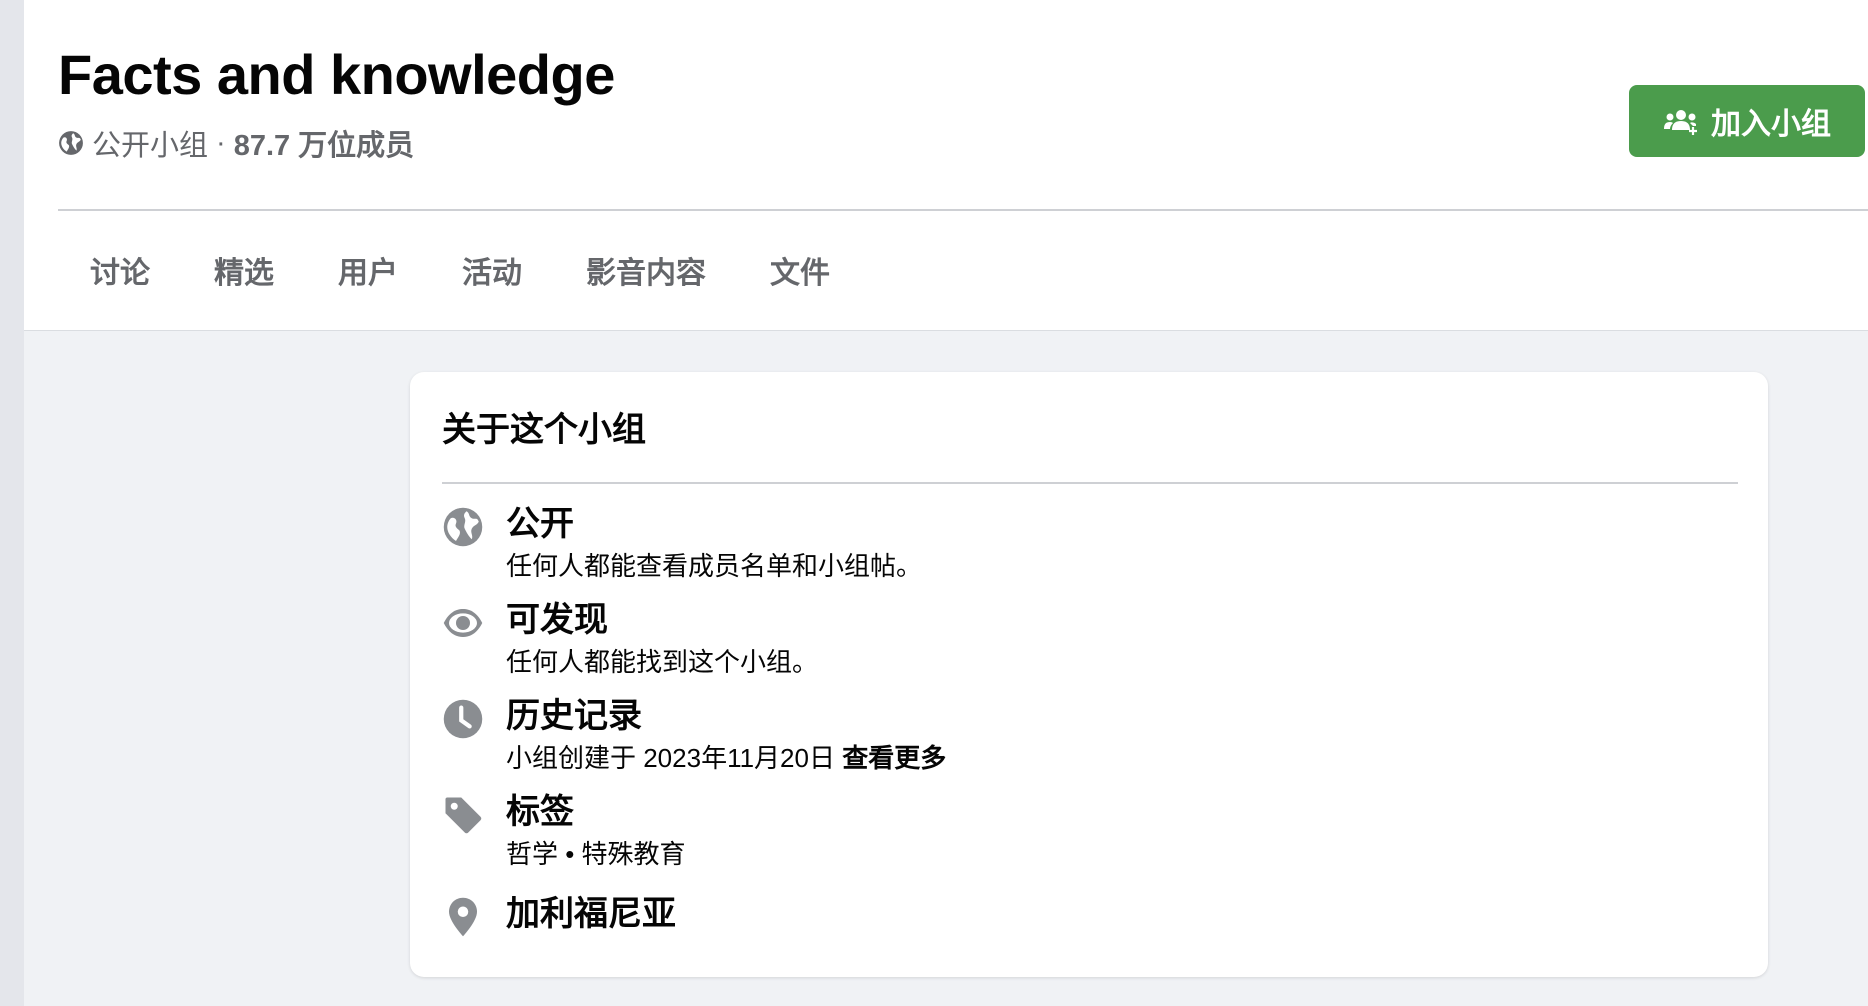  What do you see at coordinates (463, 623) in the screenshot?
I see `eye-icon` at bounding box center [463, 623].